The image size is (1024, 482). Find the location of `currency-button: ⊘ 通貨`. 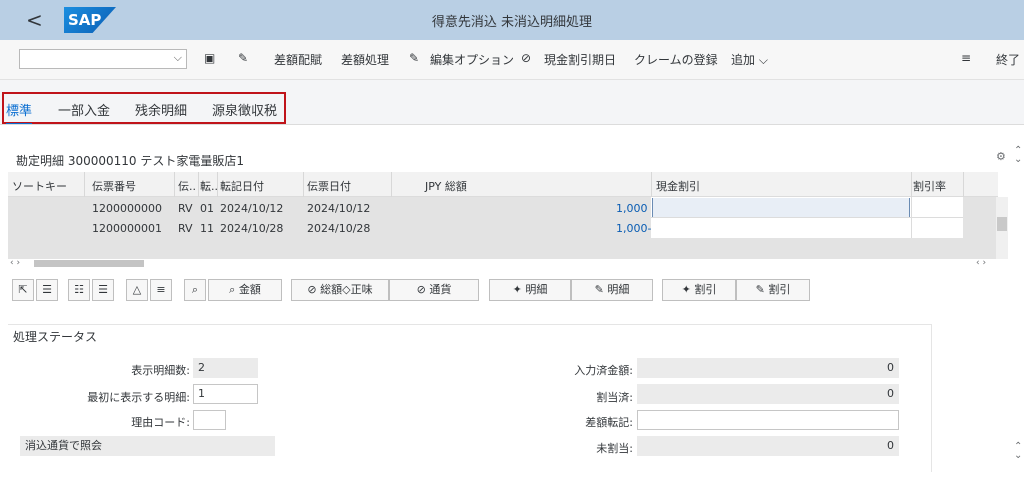

currency-button: ⊘ 通貨 is located at coordinates (434, 290).